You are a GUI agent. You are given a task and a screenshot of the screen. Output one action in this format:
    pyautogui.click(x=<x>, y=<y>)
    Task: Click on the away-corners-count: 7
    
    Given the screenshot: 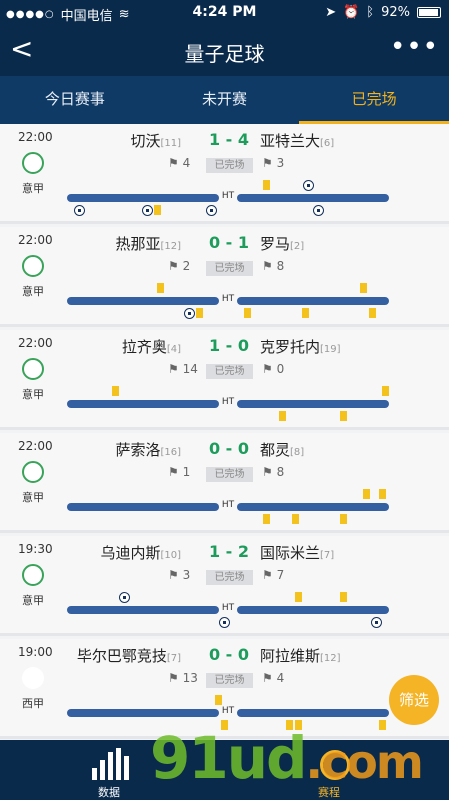 What is the action you would take?
    pyautogui.click(x=280, y=575)
    